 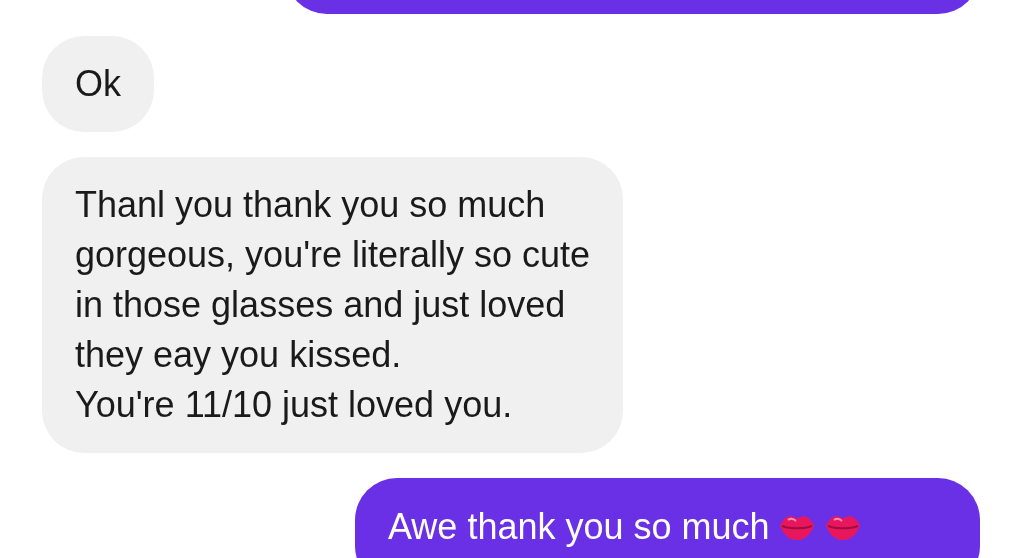 I want to click on message-text: Awe thank you so much, so click(x=579, y=527).